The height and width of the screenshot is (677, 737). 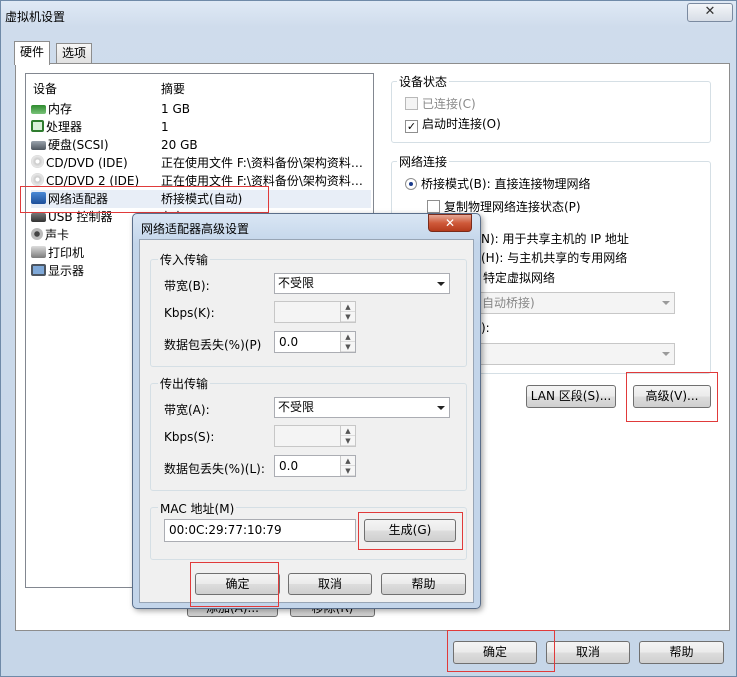 I want to click on usb-icon, so click(x=38, y=217).